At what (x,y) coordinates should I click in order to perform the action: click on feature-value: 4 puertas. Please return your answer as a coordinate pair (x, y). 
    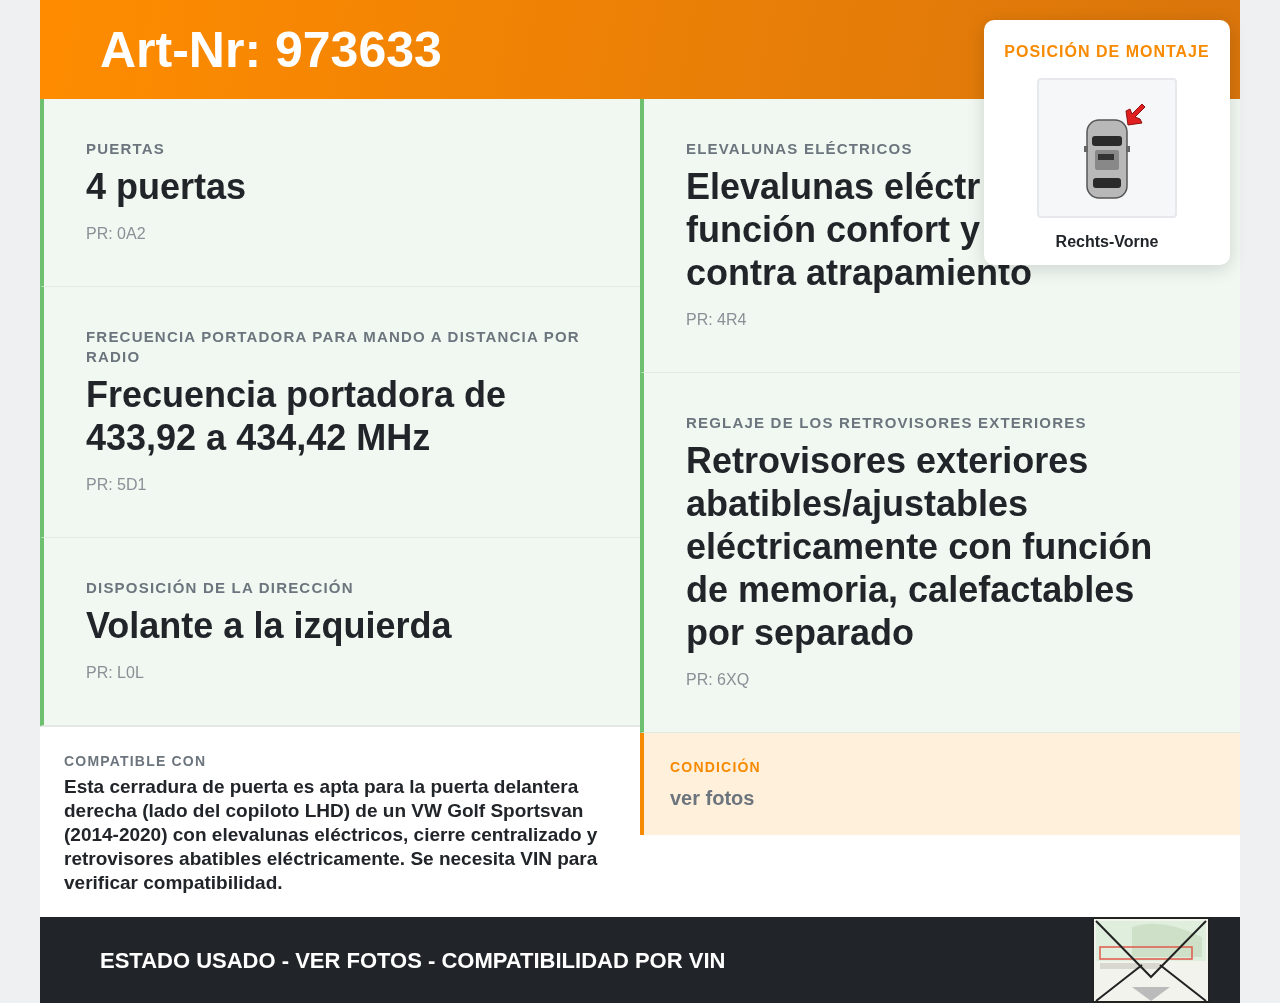
    Looking at the image, I should click on (166, 186).